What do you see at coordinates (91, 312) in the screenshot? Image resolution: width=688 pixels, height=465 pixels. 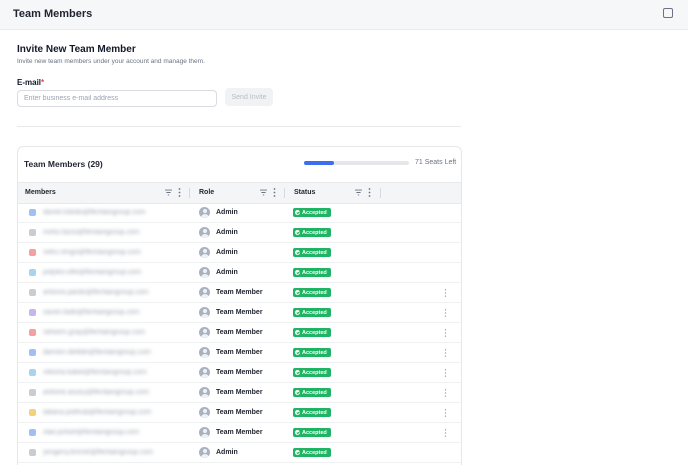 I see `member-email: xavier.fade@flentaingroup.com` at bounding box center [91, 312].